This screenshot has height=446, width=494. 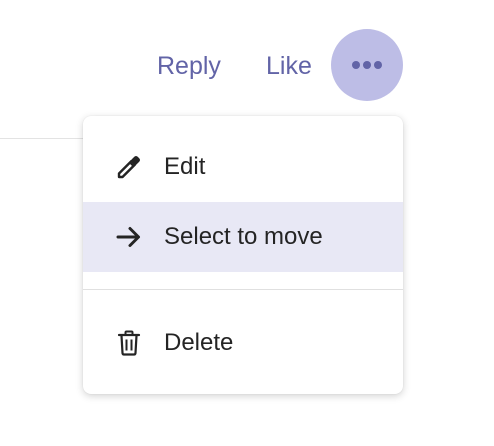 I want to click on trash-icon, so click(x=129, y=343).